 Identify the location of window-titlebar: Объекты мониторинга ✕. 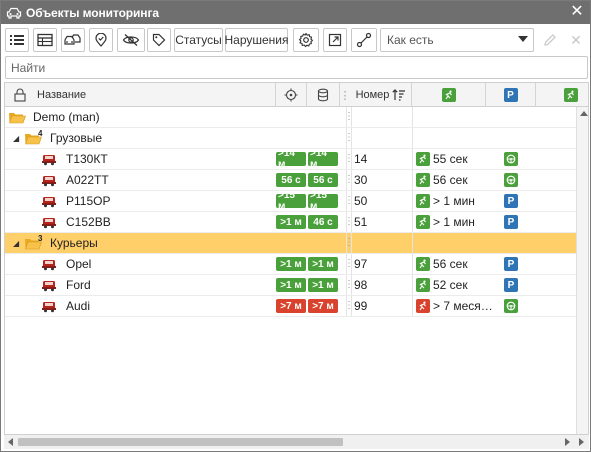
(295, 12).